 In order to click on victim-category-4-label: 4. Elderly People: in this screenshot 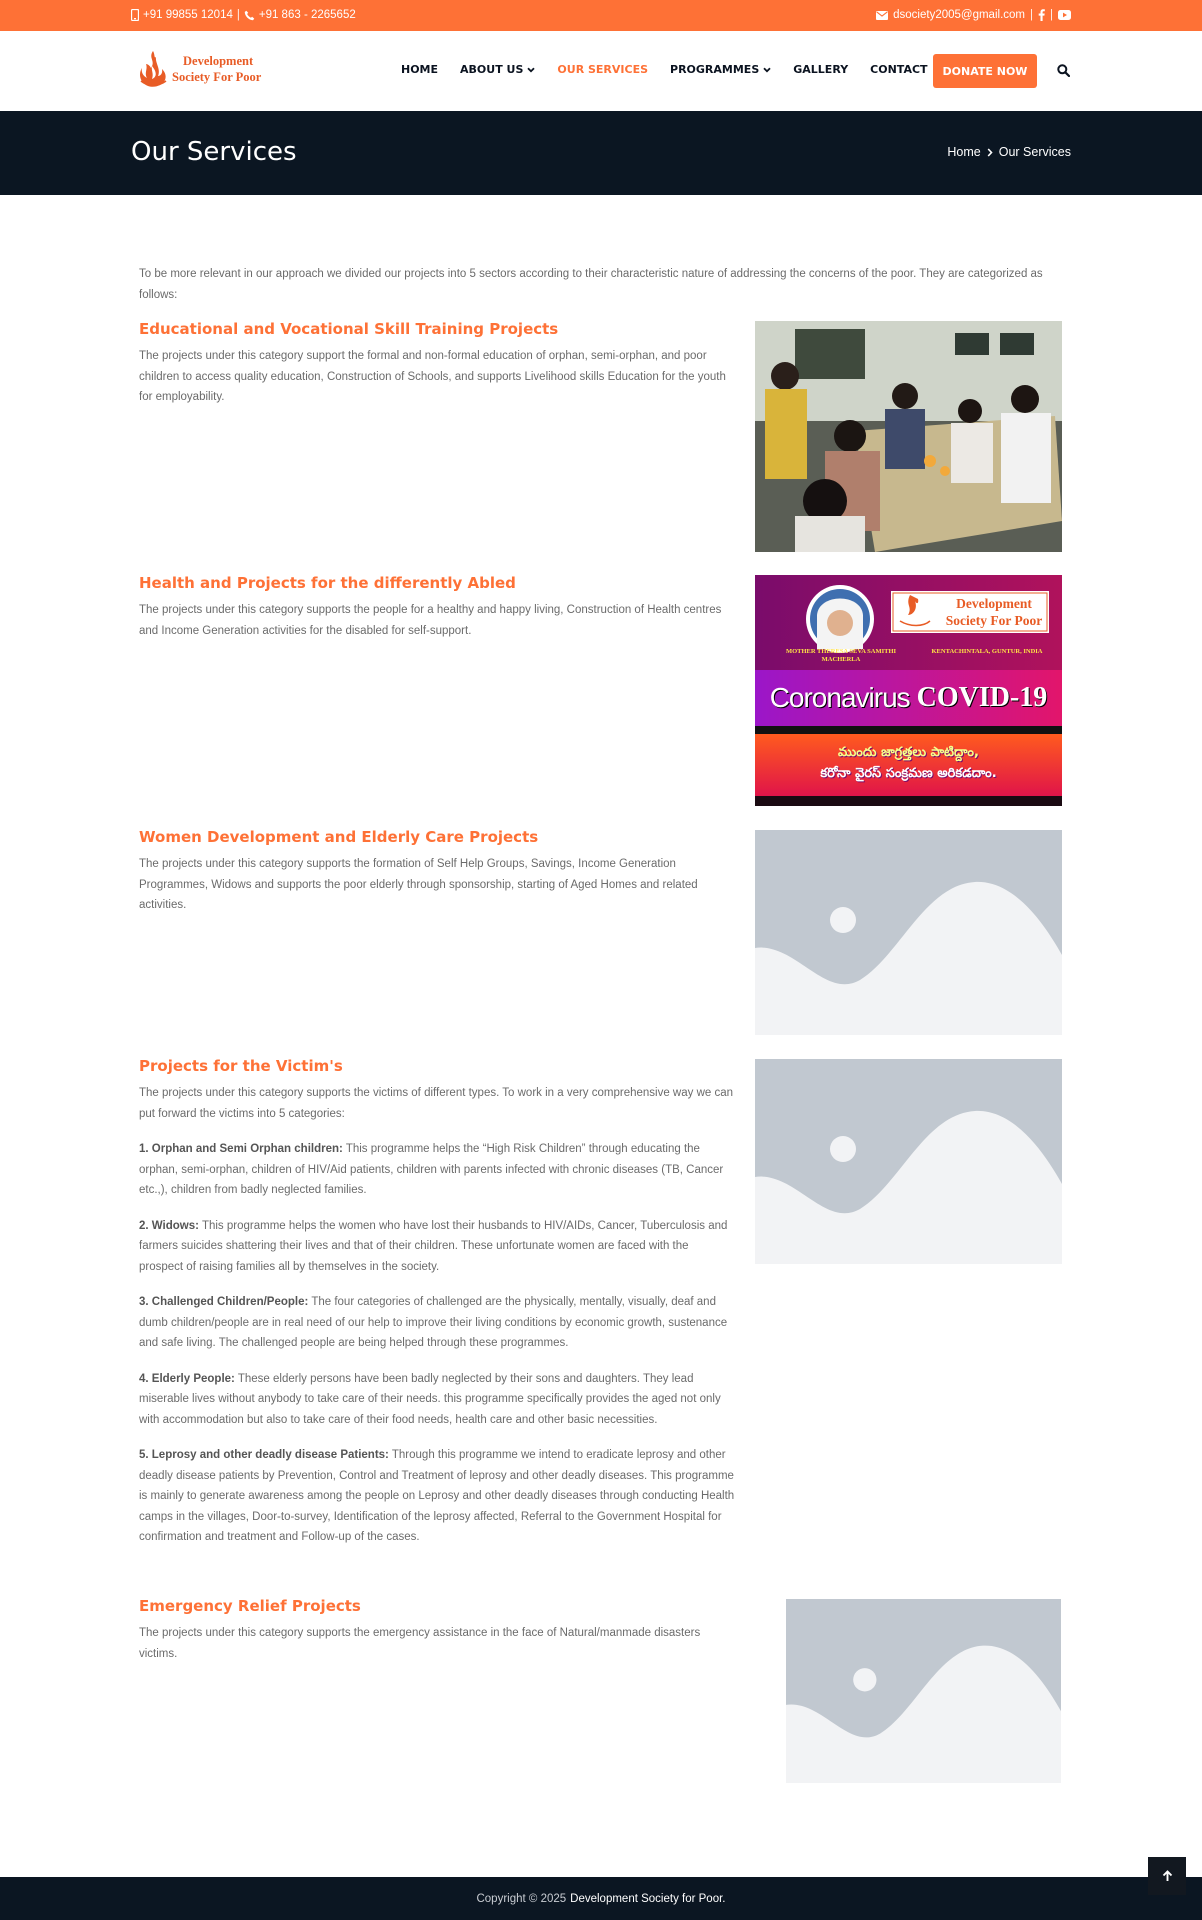, I will do `click(187, 1378)`.